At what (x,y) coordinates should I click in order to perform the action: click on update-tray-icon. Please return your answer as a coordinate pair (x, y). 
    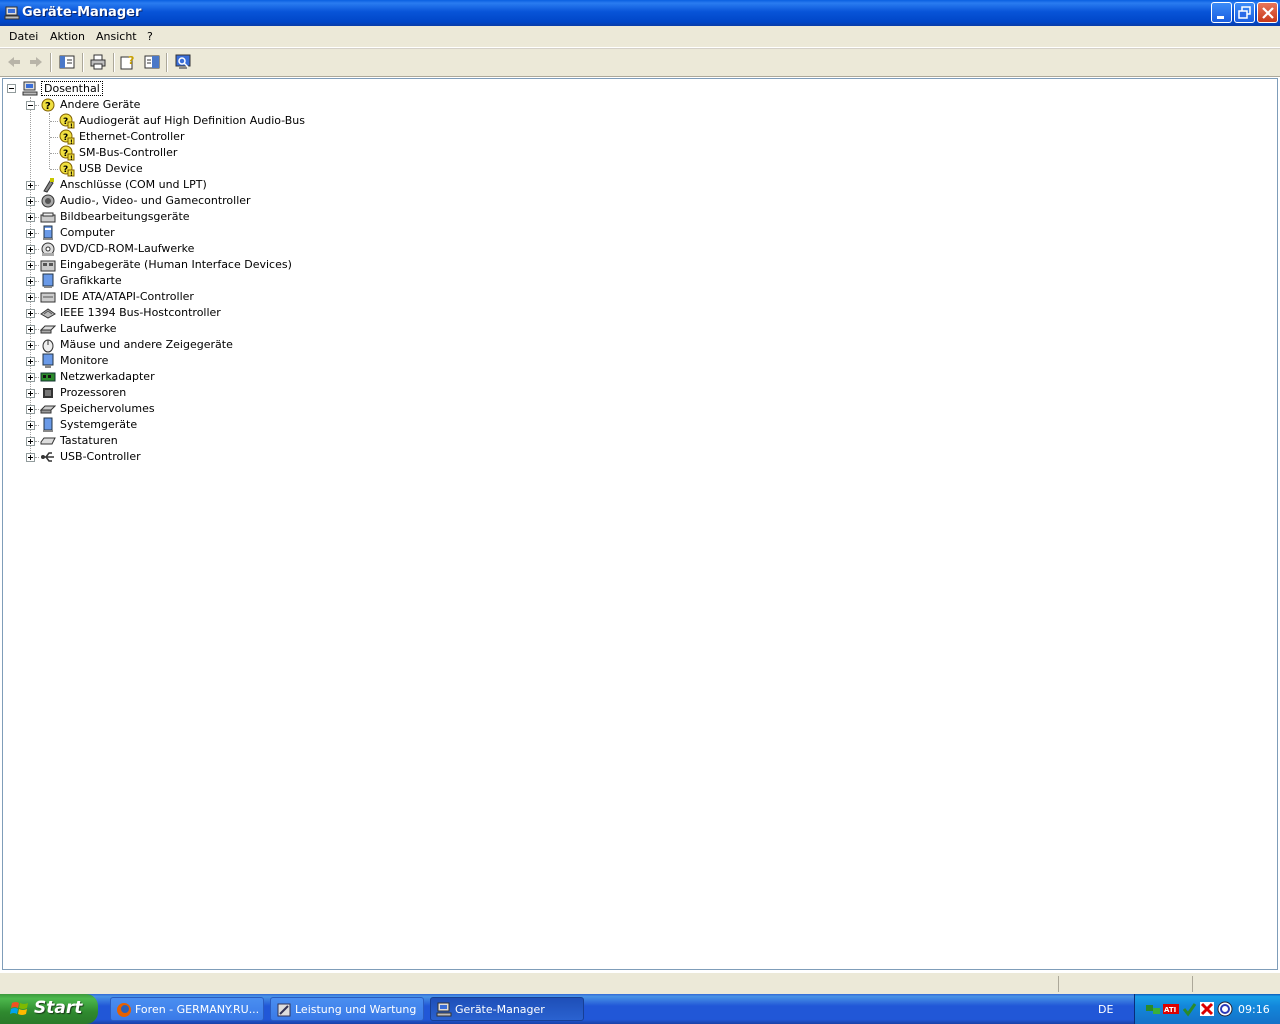
    Looking at the image, I should click on (1225, 1009).